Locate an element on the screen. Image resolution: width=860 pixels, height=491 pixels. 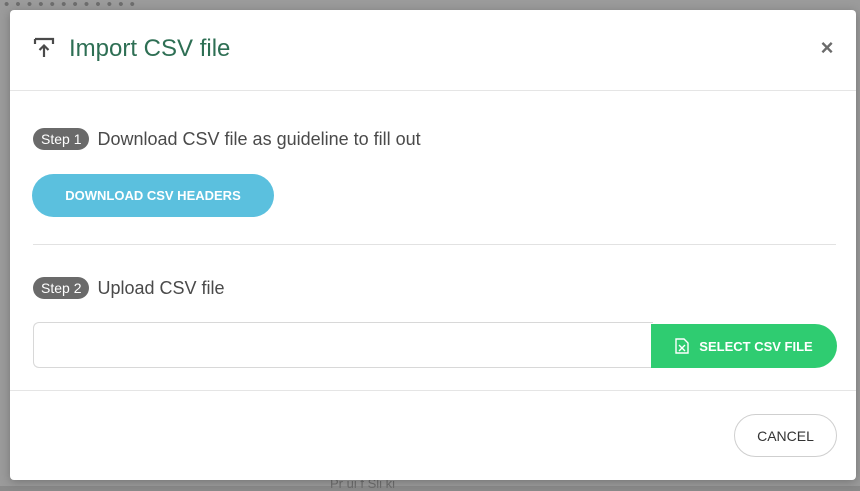
step2-row: Step 2 Upload CSV file is located at coordinates (129, 288).